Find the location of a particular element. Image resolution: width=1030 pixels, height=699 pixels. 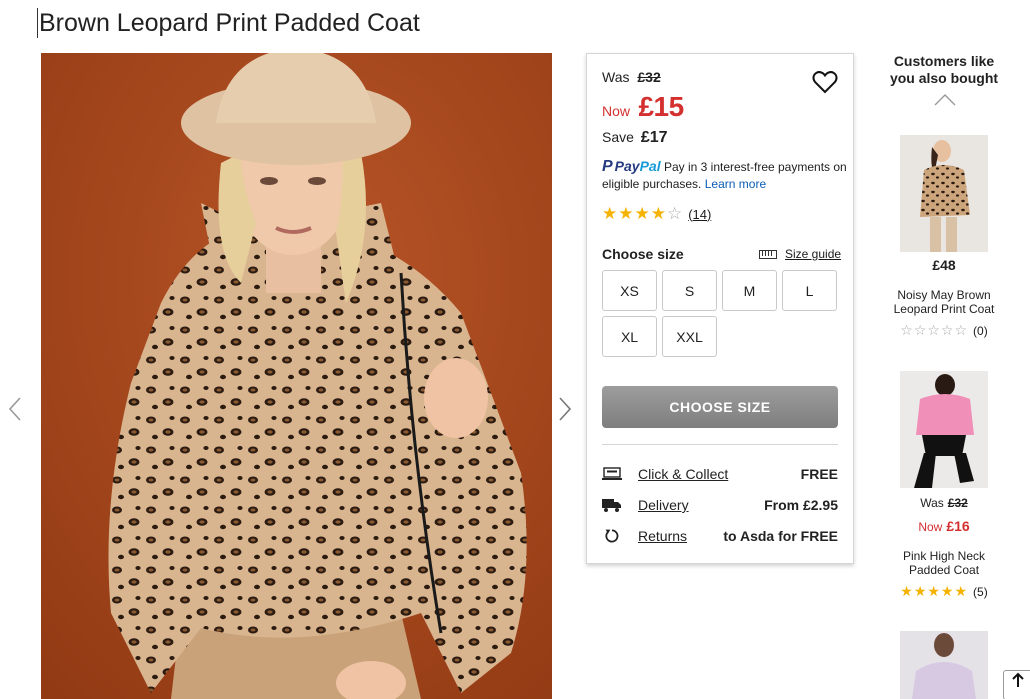

recommendation-was-label: Was is located at coordinates (932, 503).